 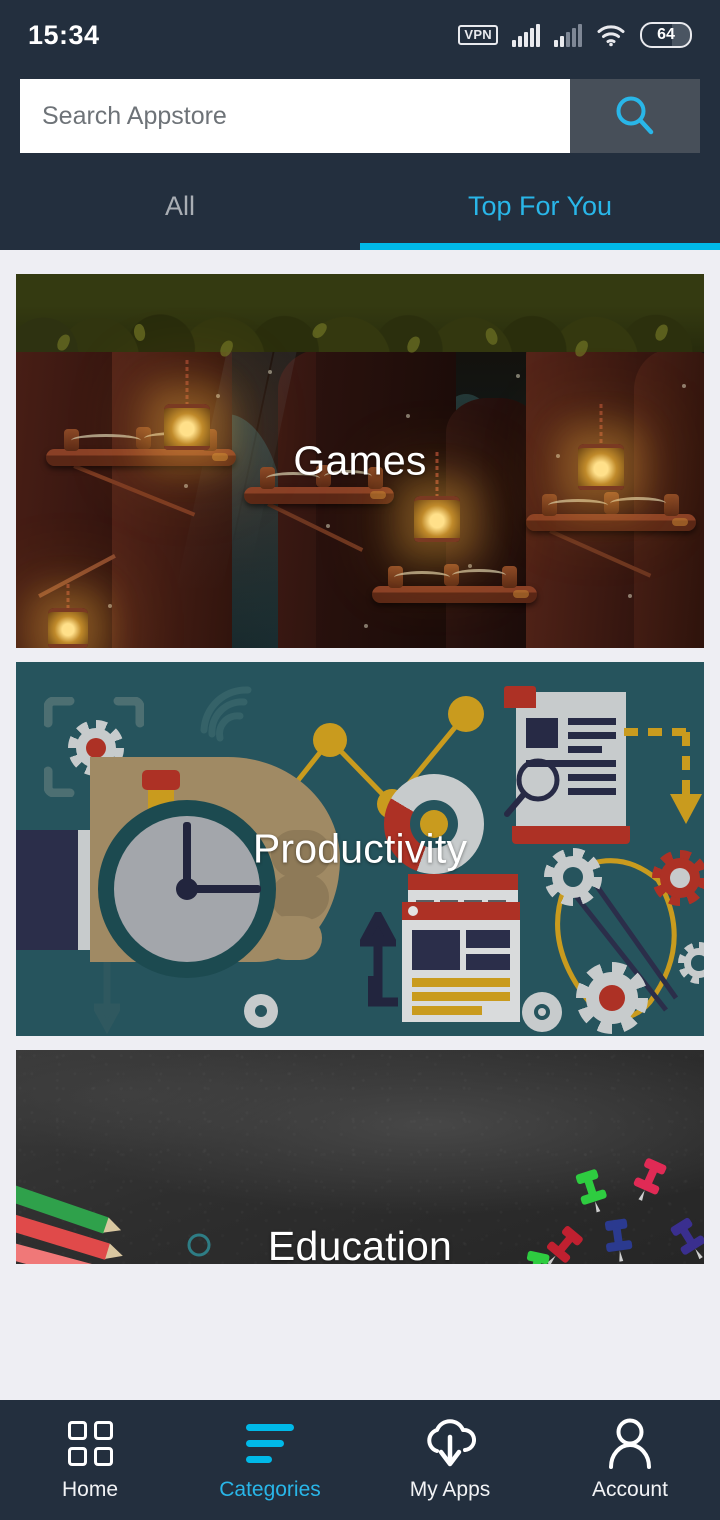 What do you see at coordinates (180, 246) in the screenshot?
I see `tab-all-underline` at bounding box center [180, 246].